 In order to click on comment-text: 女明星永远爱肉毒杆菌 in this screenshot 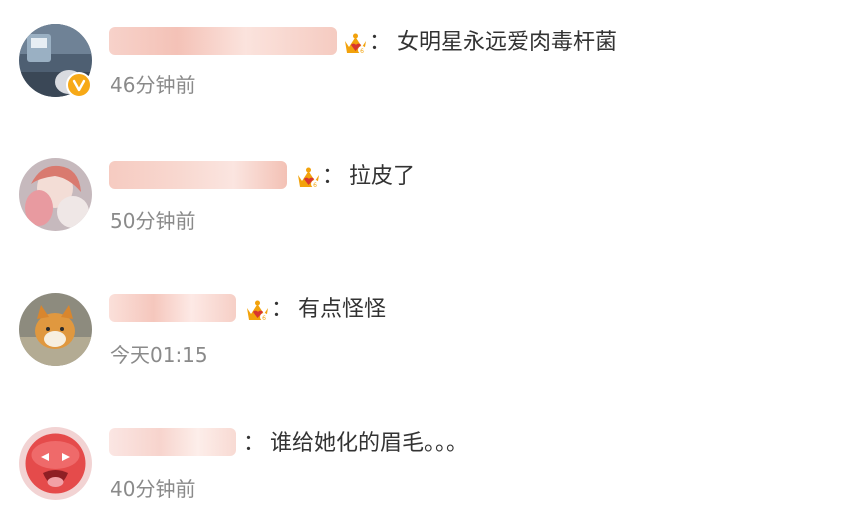, I will do `click(507, 42)`.